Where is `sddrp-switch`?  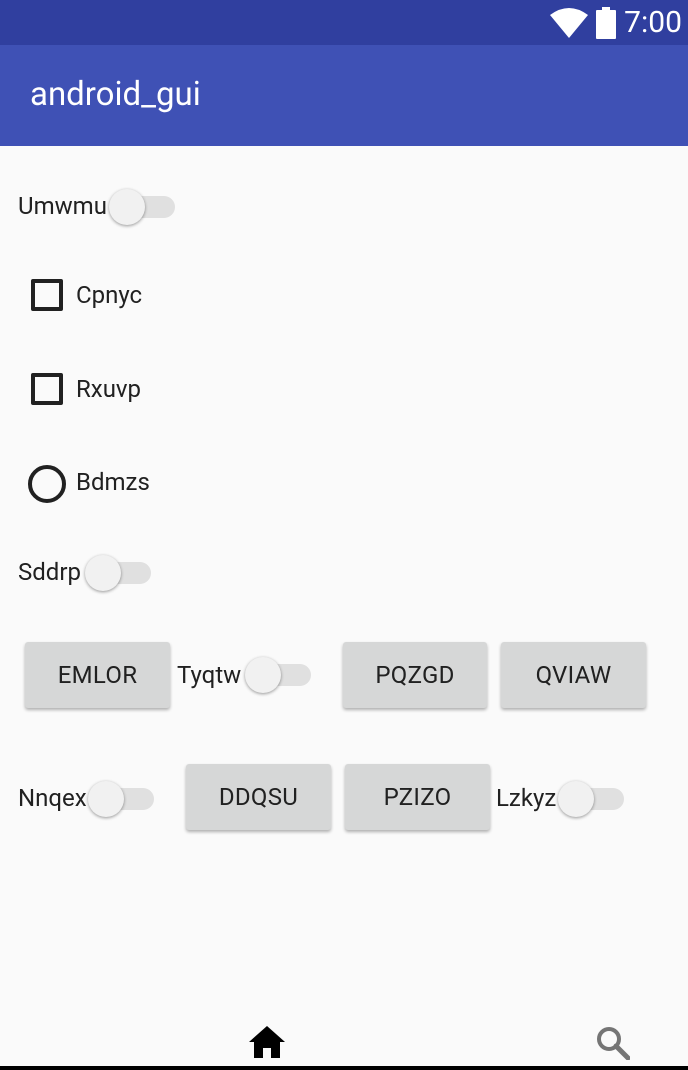
sddrp-switch is located at coordinates (120, 572).